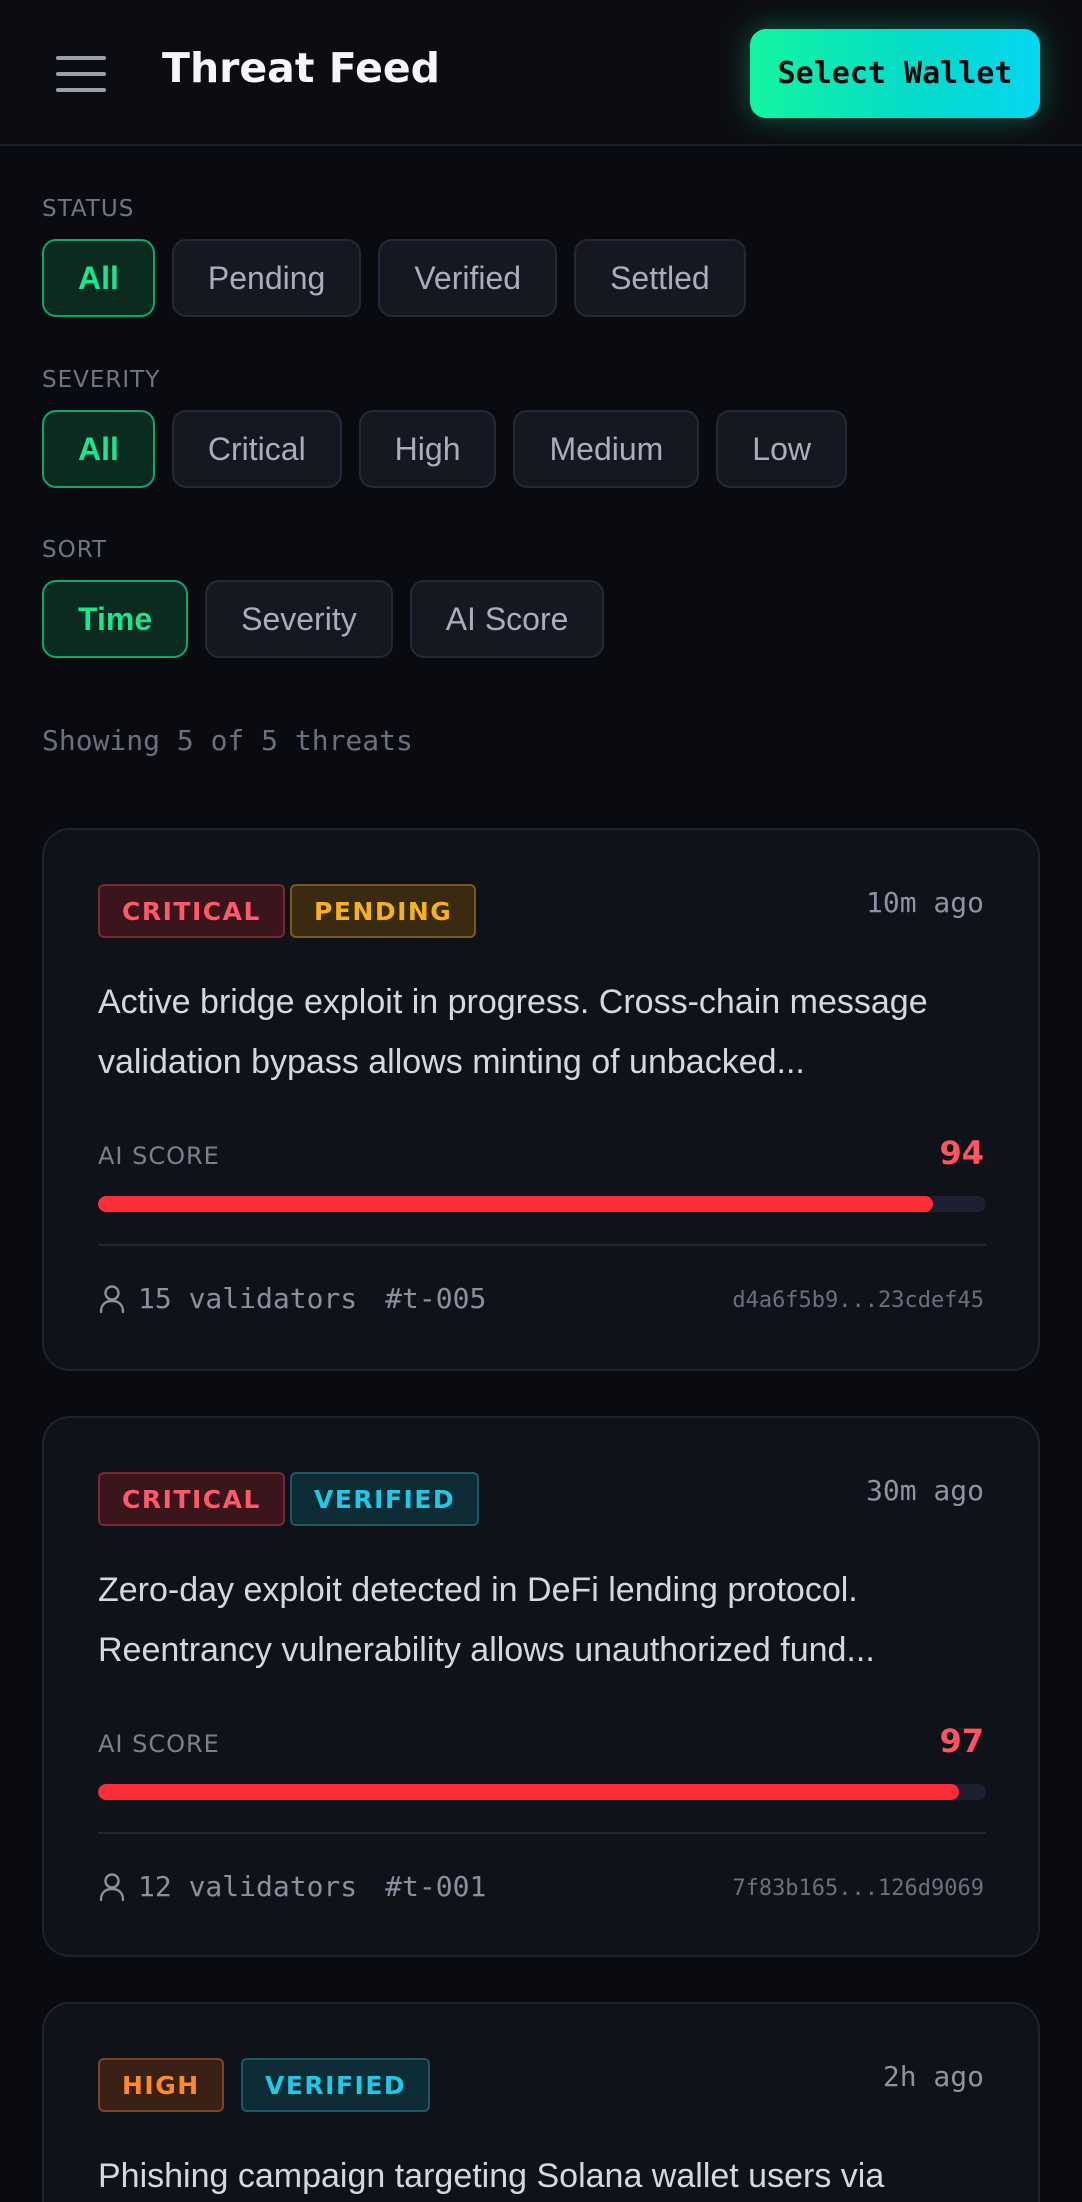 The height and width of the screenshot is (2202, 1082). What do you see at coordinates (468, 278) in the screenshot?
I see `status-chip-verified: Verified` at bounding box center [468, 278].